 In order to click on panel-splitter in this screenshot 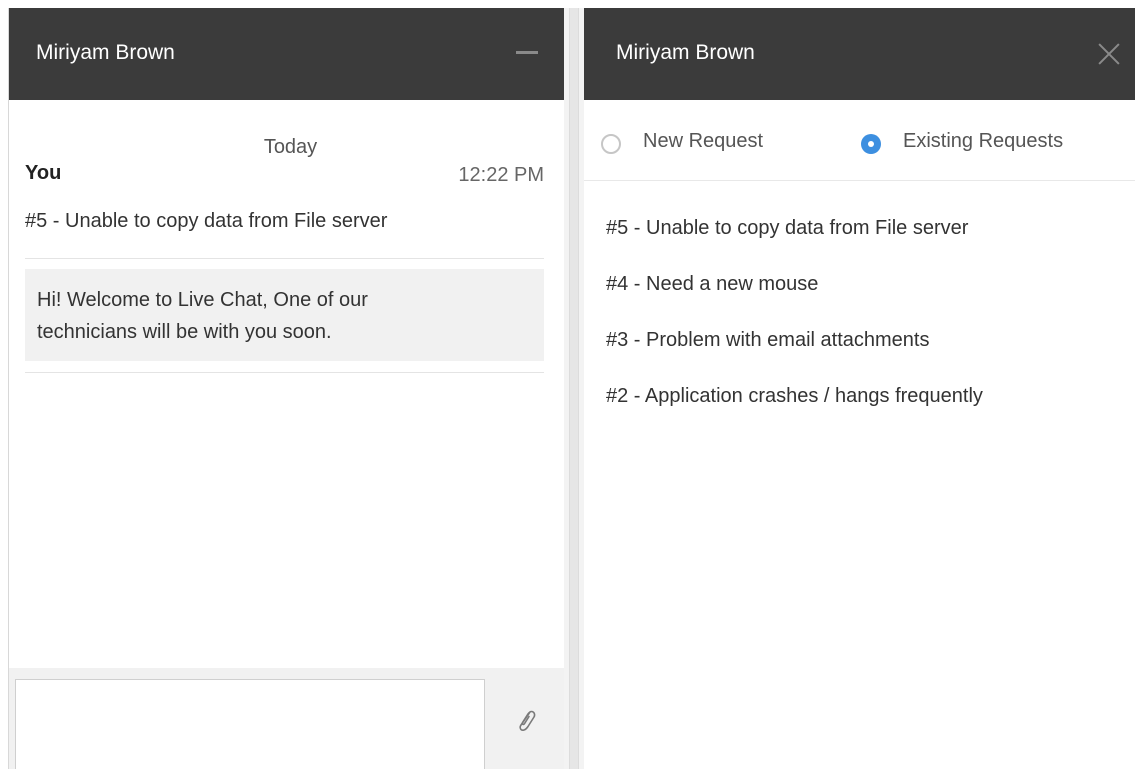, I will do `click(574, 388)`.